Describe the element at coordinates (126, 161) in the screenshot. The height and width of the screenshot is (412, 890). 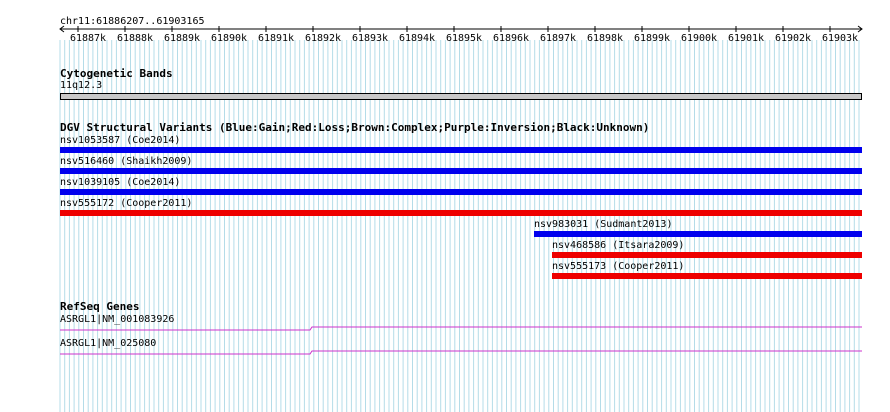
I see `variant-label: nsv516460 (Shaikh2009)` at that location.